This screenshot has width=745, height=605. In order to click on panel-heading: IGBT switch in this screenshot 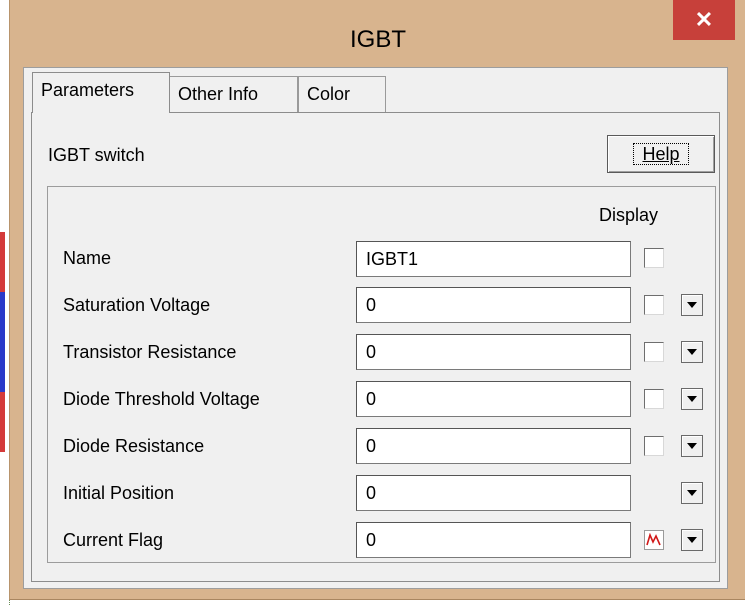, I will do `click(96, 155)`.